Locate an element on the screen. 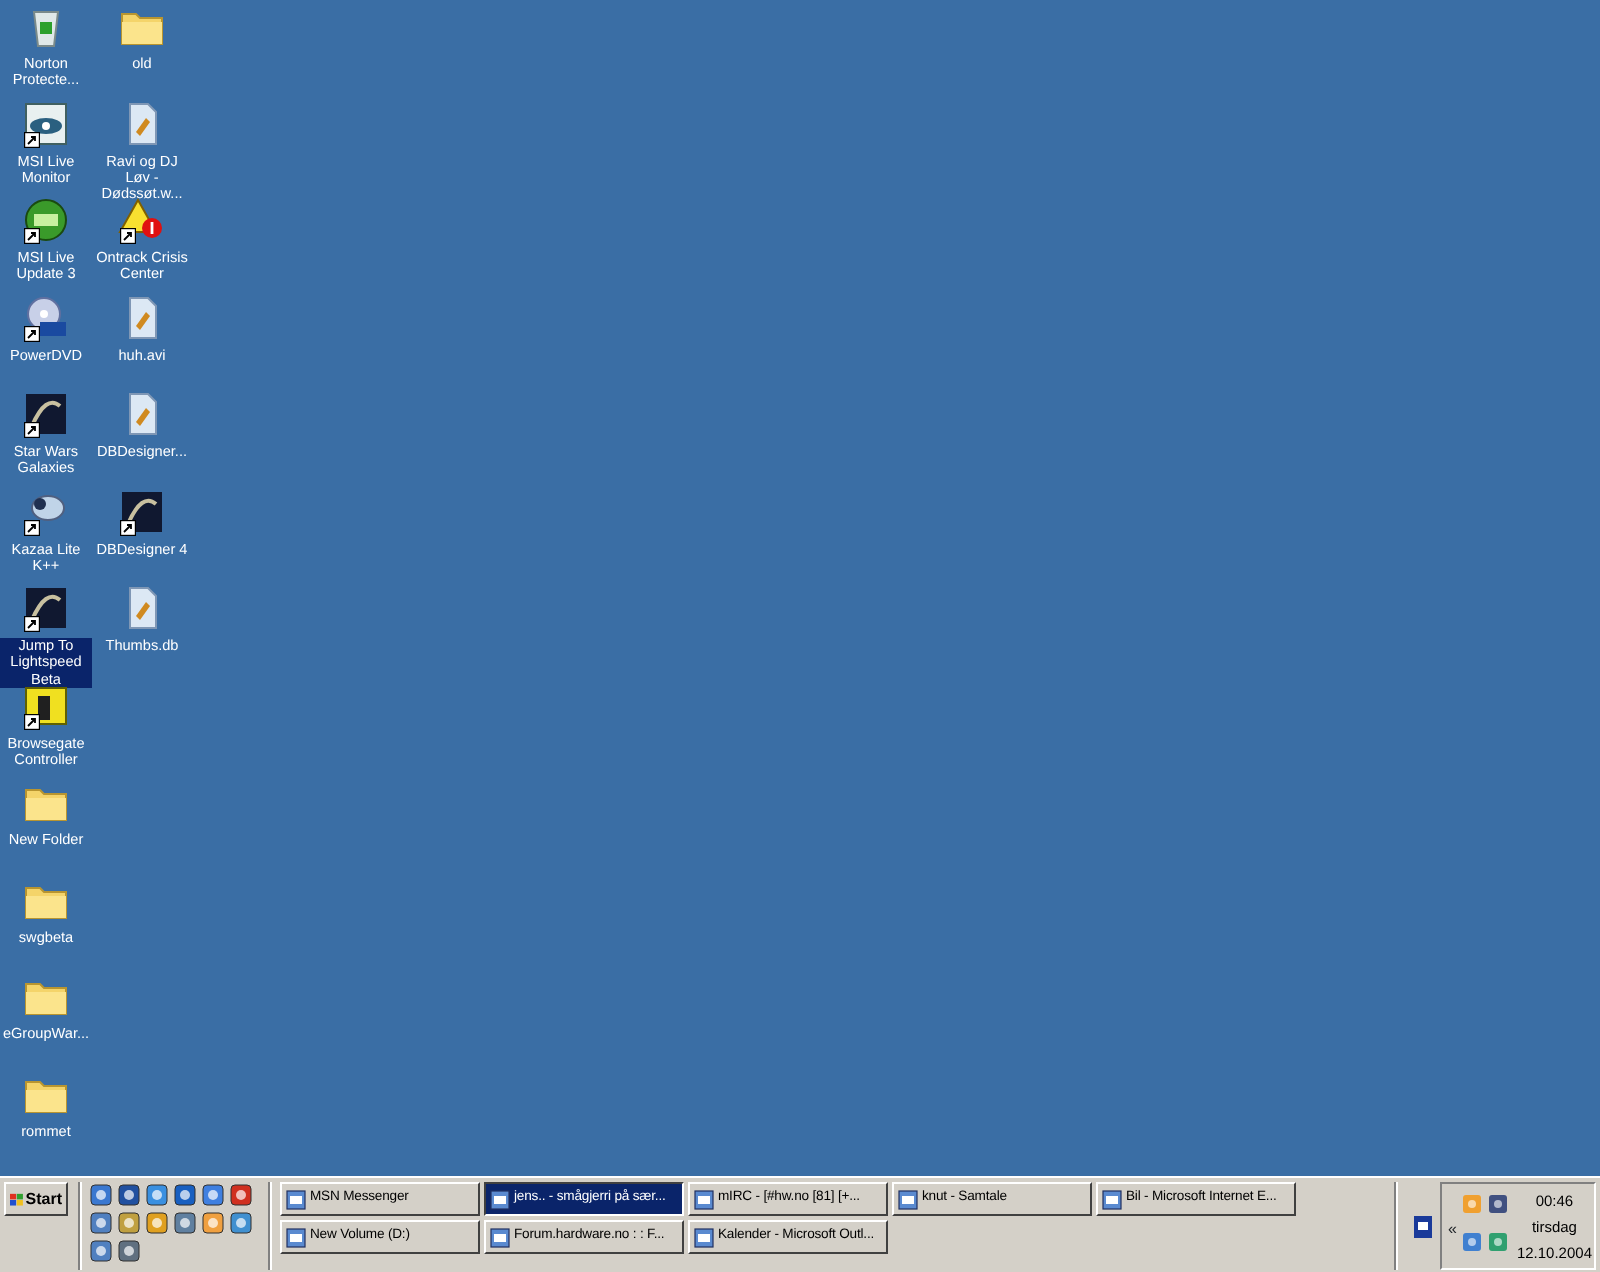  start-button: Start is located at coordinates (36, 1199).